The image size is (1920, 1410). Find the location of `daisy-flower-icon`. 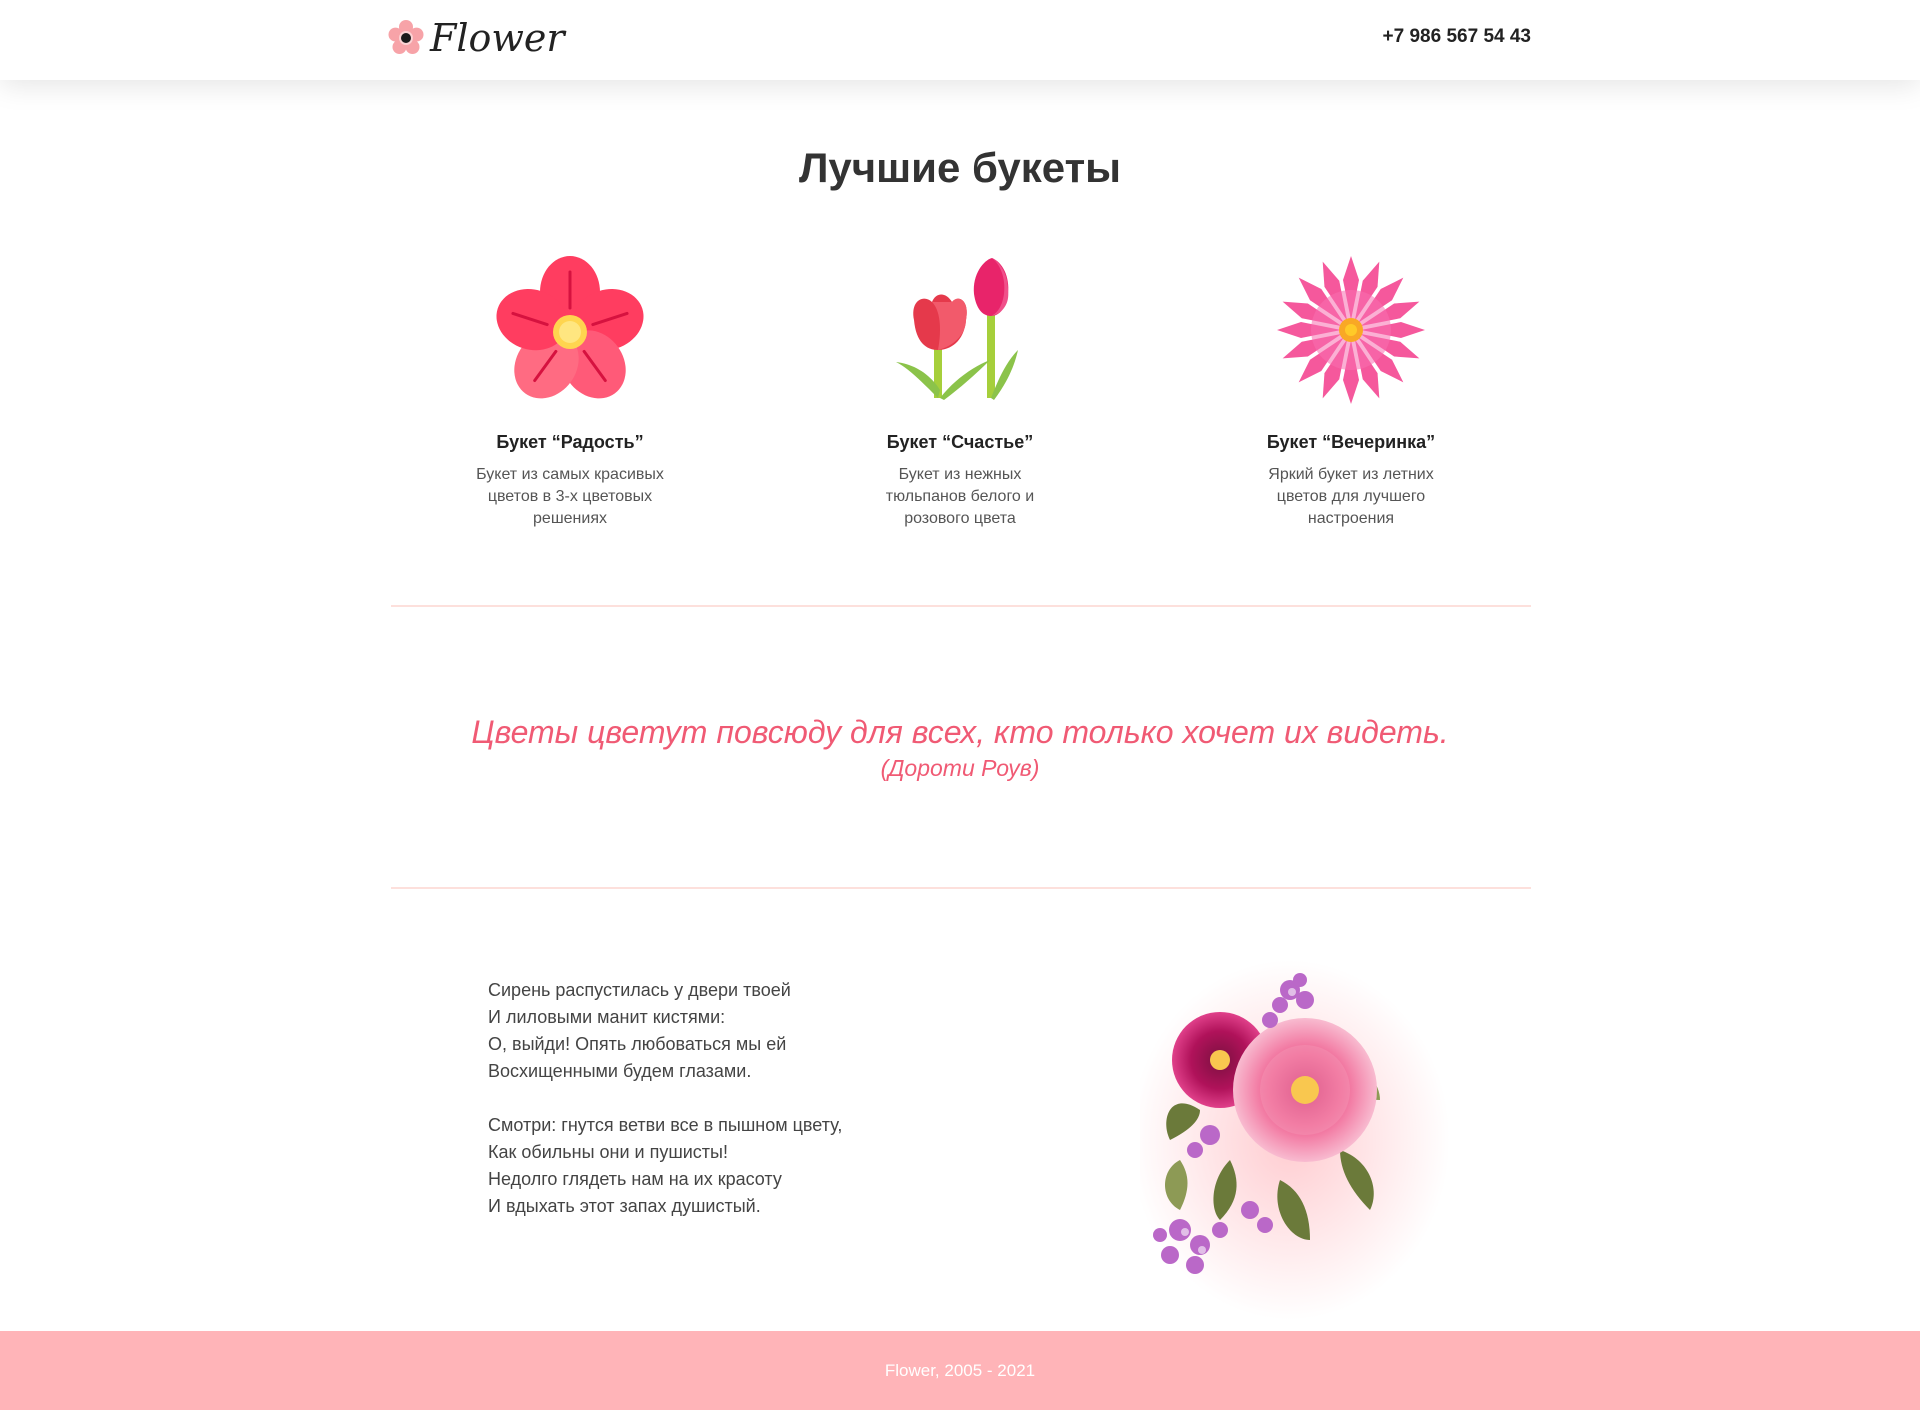

daisy-flower-icon is located at coordinates (1351, 330).